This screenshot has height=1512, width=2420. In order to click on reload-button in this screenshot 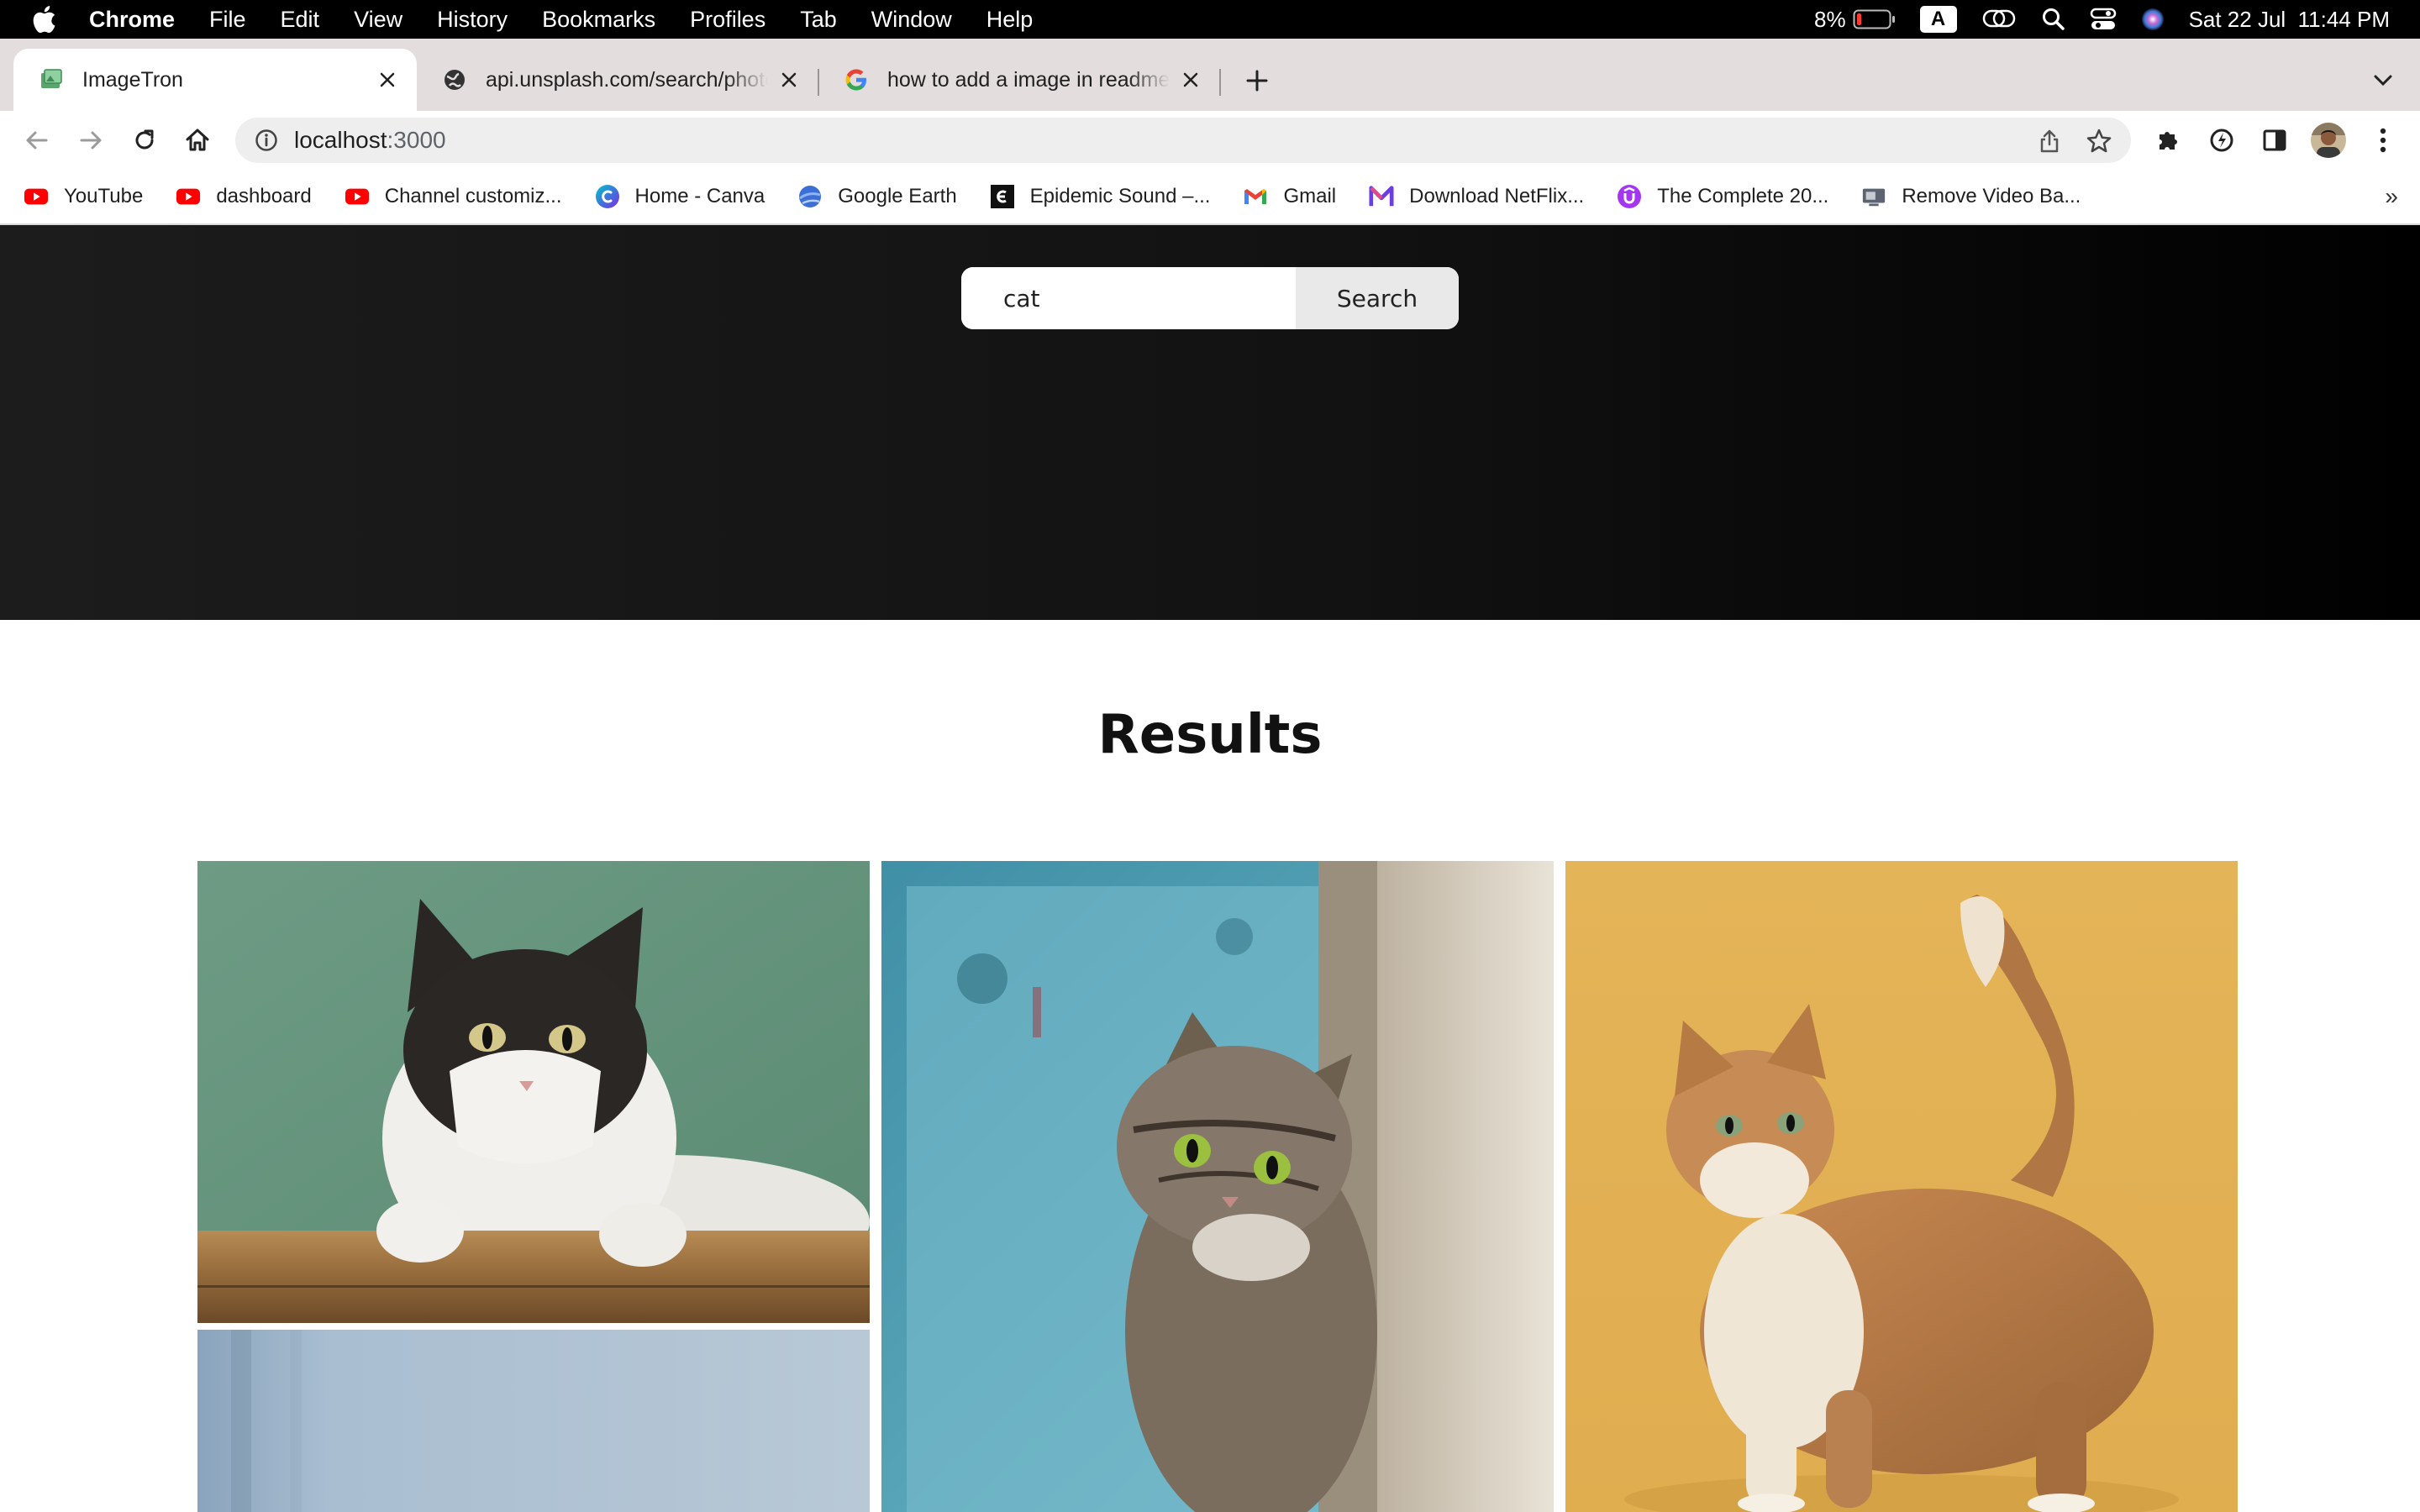, I will do `click(144, 140)`.